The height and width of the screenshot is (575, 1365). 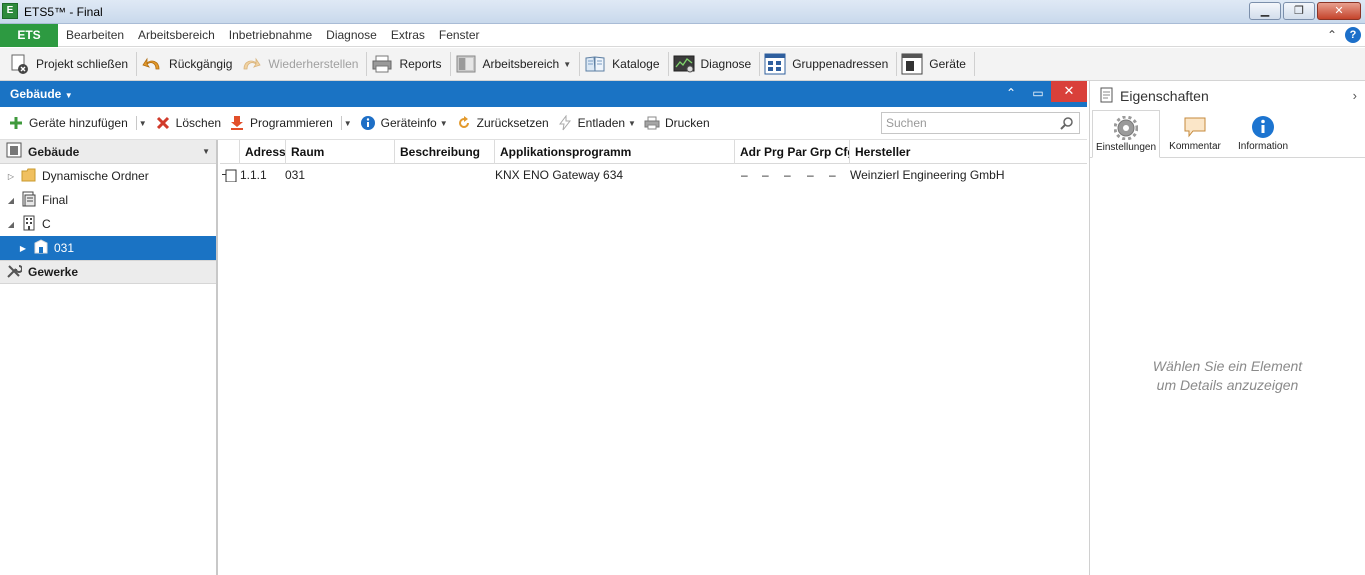 What do you see at coordinates (108, 224) in the screenshot?
I see `tree-item-c: ◢ C` at bounding box center [108, 224].